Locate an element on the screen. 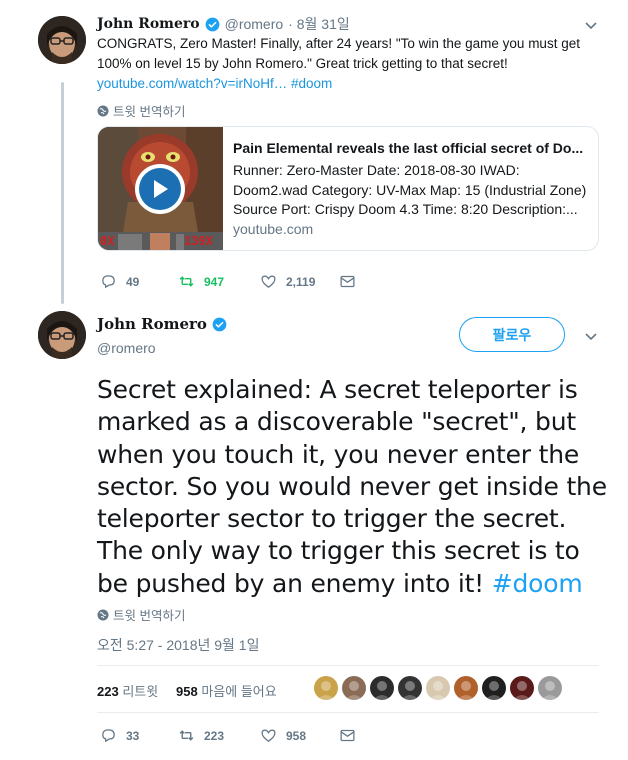 Image resolution: width=628 pixels, height=760 pixels. tweet-date: · 8월 31일 is located at coordinates (319, 24).